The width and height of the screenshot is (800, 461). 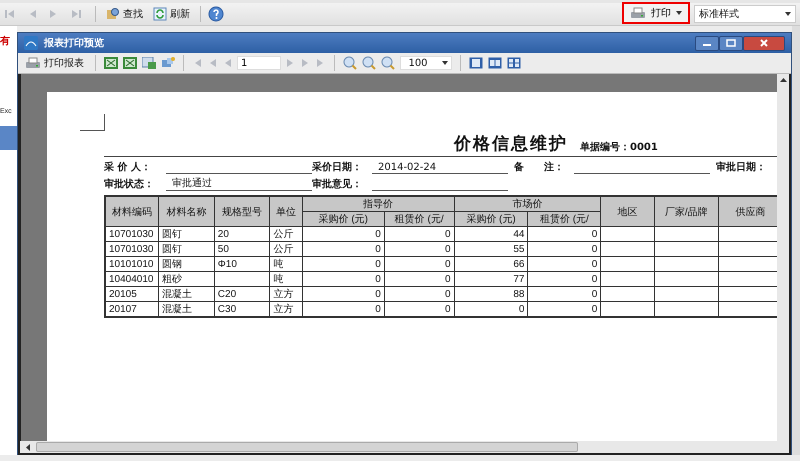 I want to click on table-cell: 66, so click(x=518, y=264).